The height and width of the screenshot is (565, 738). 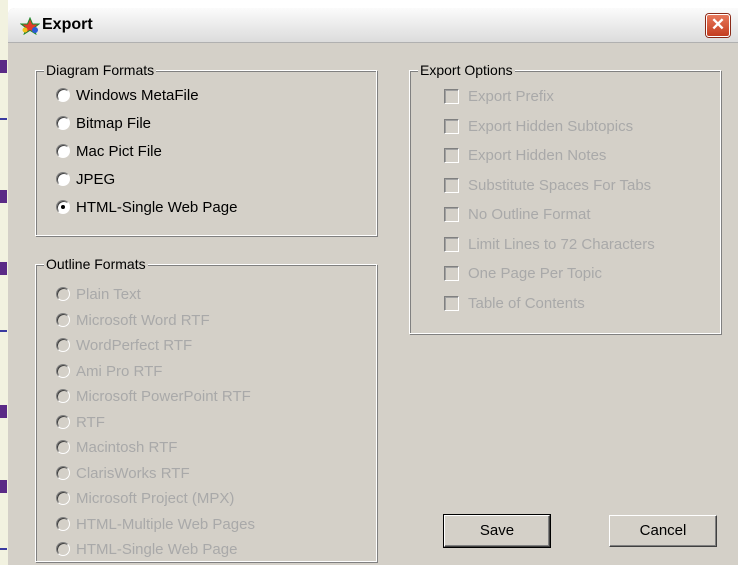 I want to click on export-option-checkbox-row: No Outline Format, so click(x=560, y=216).